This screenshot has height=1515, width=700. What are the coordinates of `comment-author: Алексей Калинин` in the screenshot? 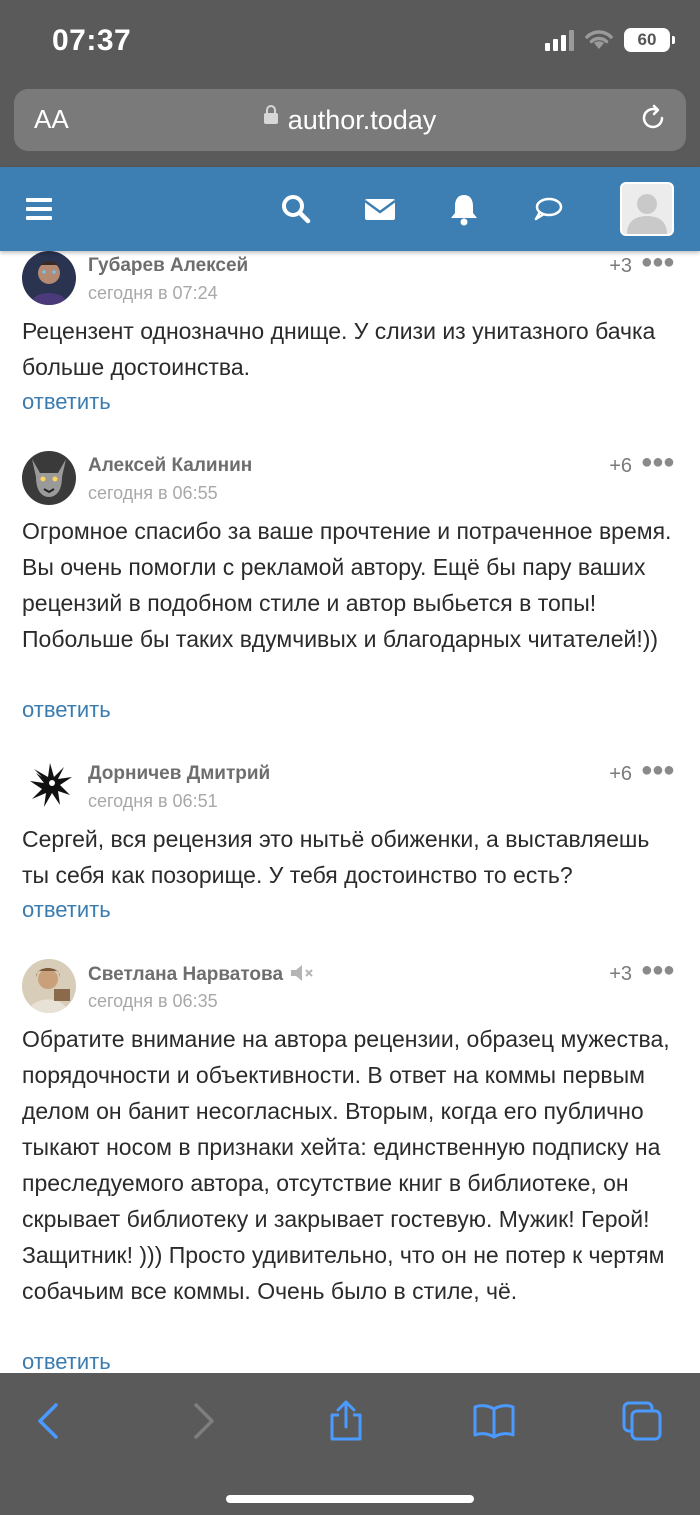 It's located at (170, 466).